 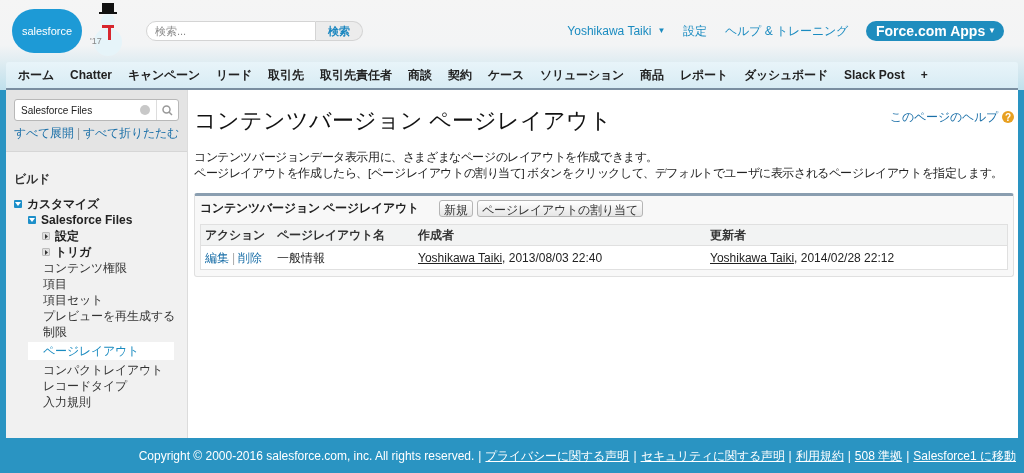 What do you see at coordinates (96, 110) in the screenshot?
I see `quick-find-box: Salesforce Files` at bounding box center [96, 110].